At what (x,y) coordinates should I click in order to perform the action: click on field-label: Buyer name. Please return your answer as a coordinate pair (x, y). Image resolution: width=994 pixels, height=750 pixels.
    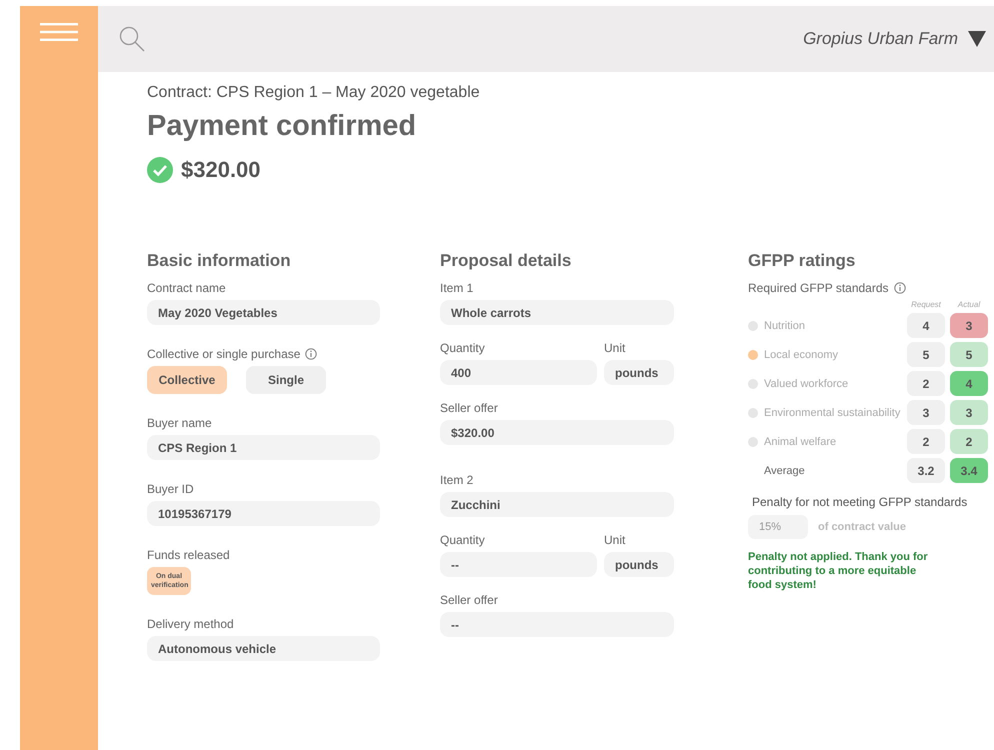
    Looking at the image, I should click on (179, 423).